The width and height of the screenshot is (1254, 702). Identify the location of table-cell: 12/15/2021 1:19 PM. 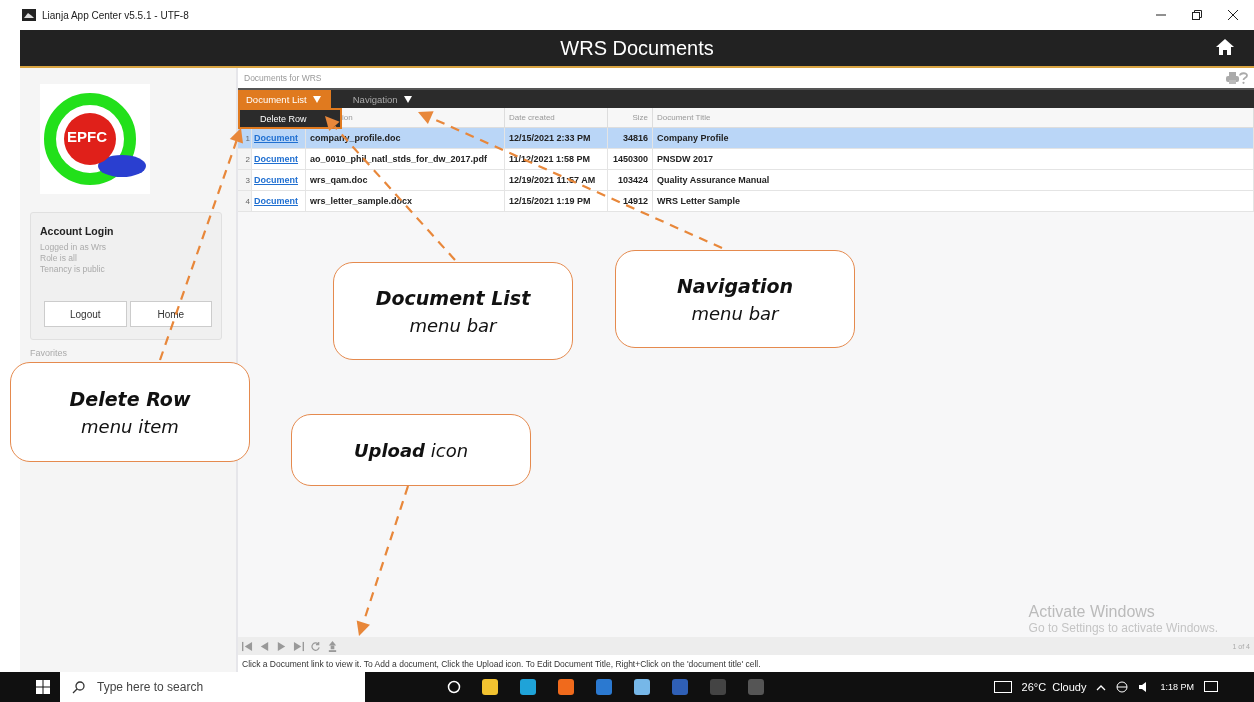
(556, 201).